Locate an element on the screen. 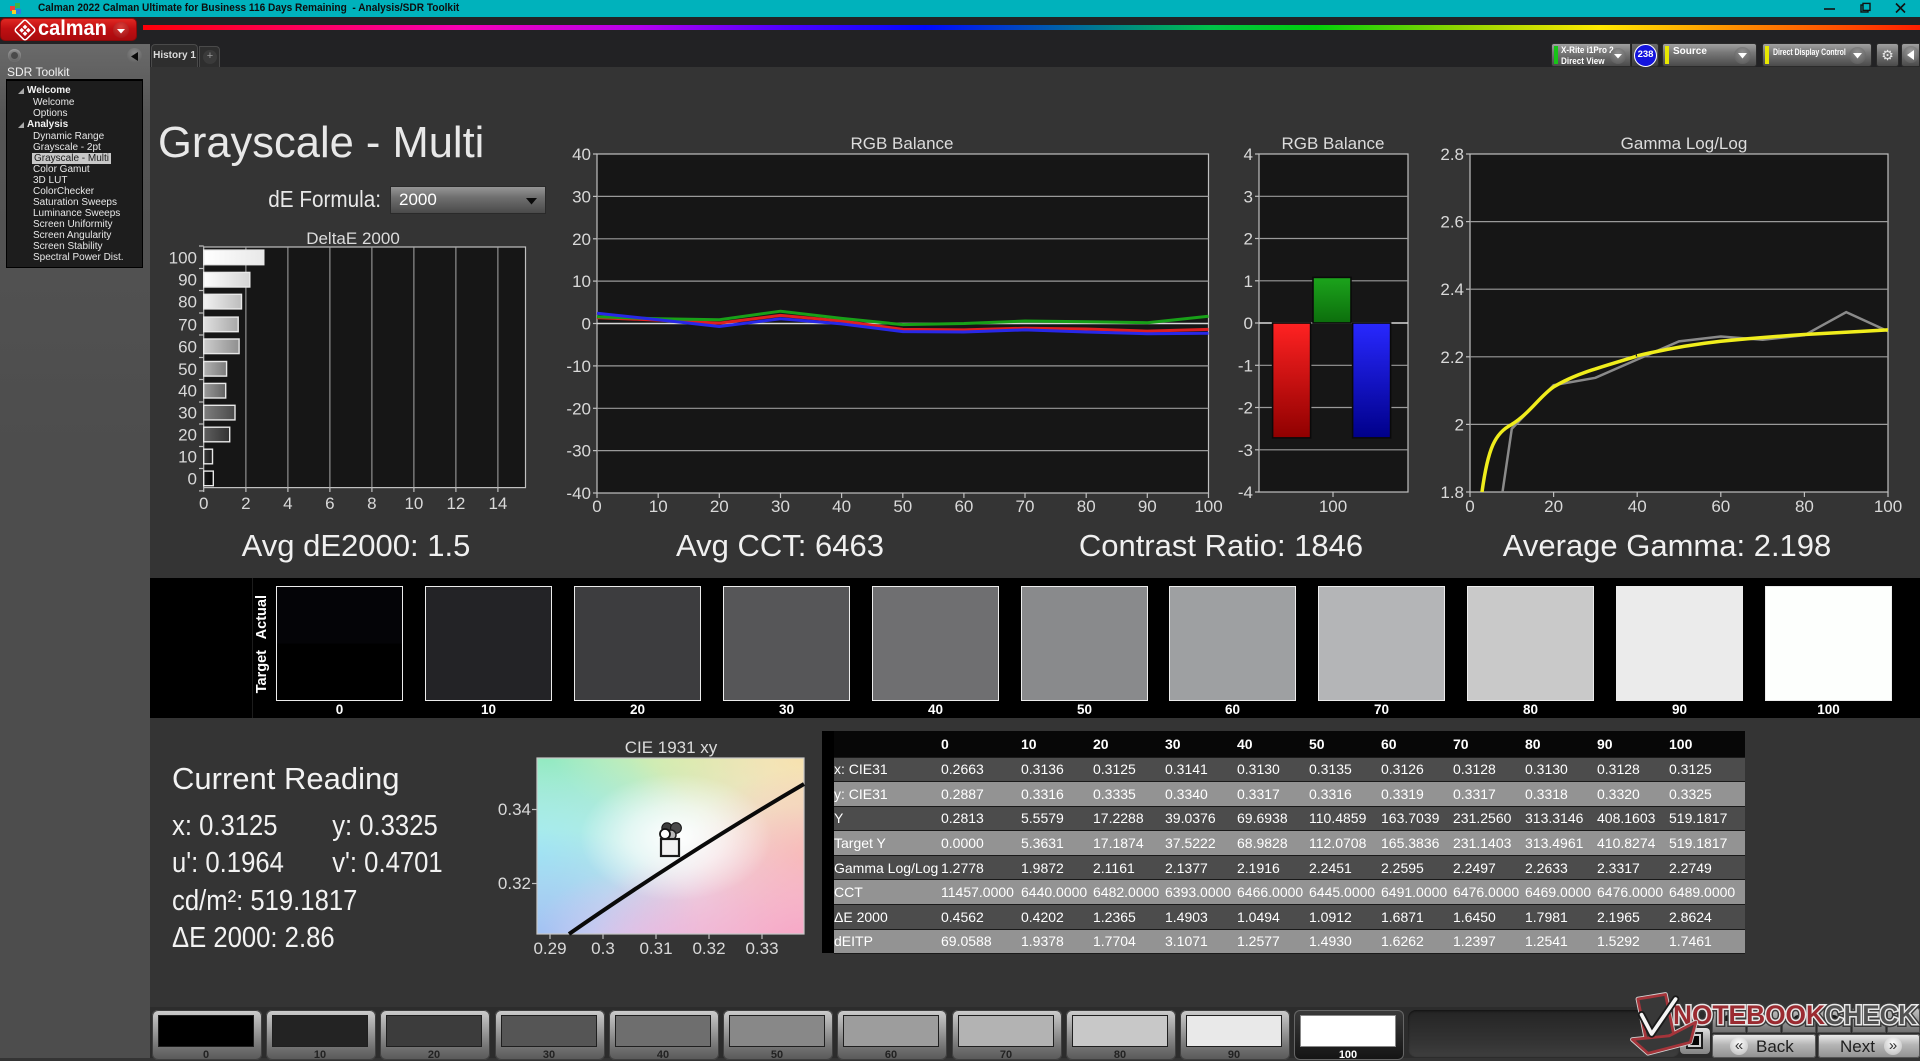  svg-text: -1 is located at coordinates (1245, 365).